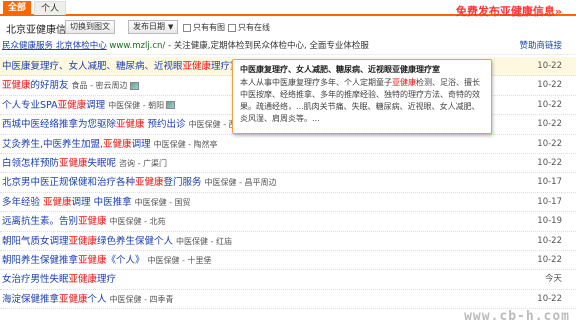 This screenshot has height=328, width=576. What do you see at coordinates (509, 11) in the screenshot?
I see `free-post-link: 免费发布亚健康信息»` at bounding box center [509, 11].